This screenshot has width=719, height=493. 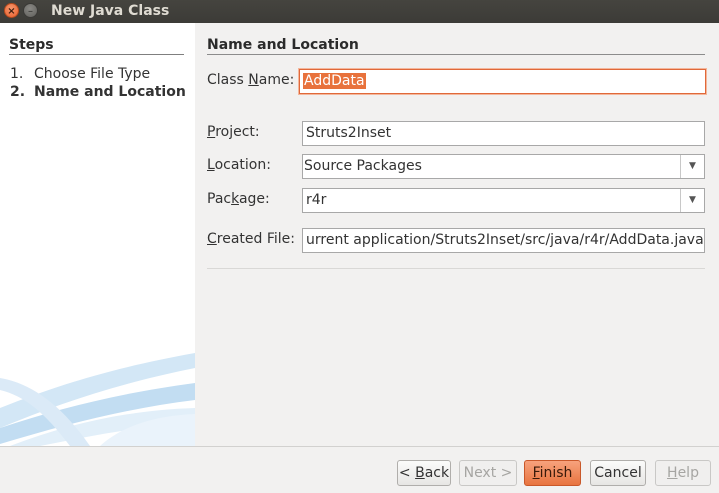 I want to click on package-value: r4r, so click(x=316, y=200).